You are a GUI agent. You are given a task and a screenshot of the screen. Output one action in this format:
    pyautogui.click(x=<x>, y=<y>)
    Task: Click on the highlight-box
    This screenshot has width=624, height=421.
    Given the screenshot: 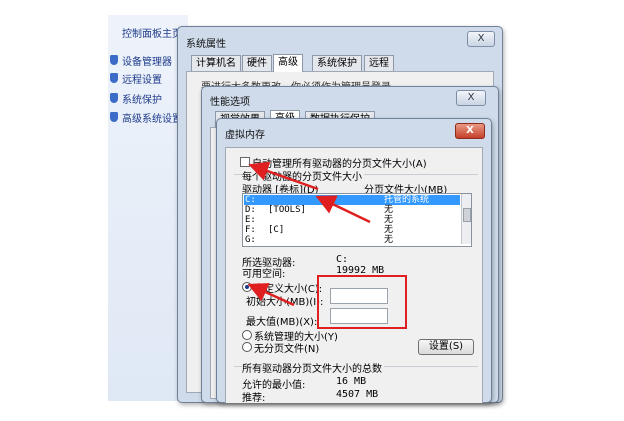 What is the action you would take?
    pyautogui.click(x=362, y=302)
    